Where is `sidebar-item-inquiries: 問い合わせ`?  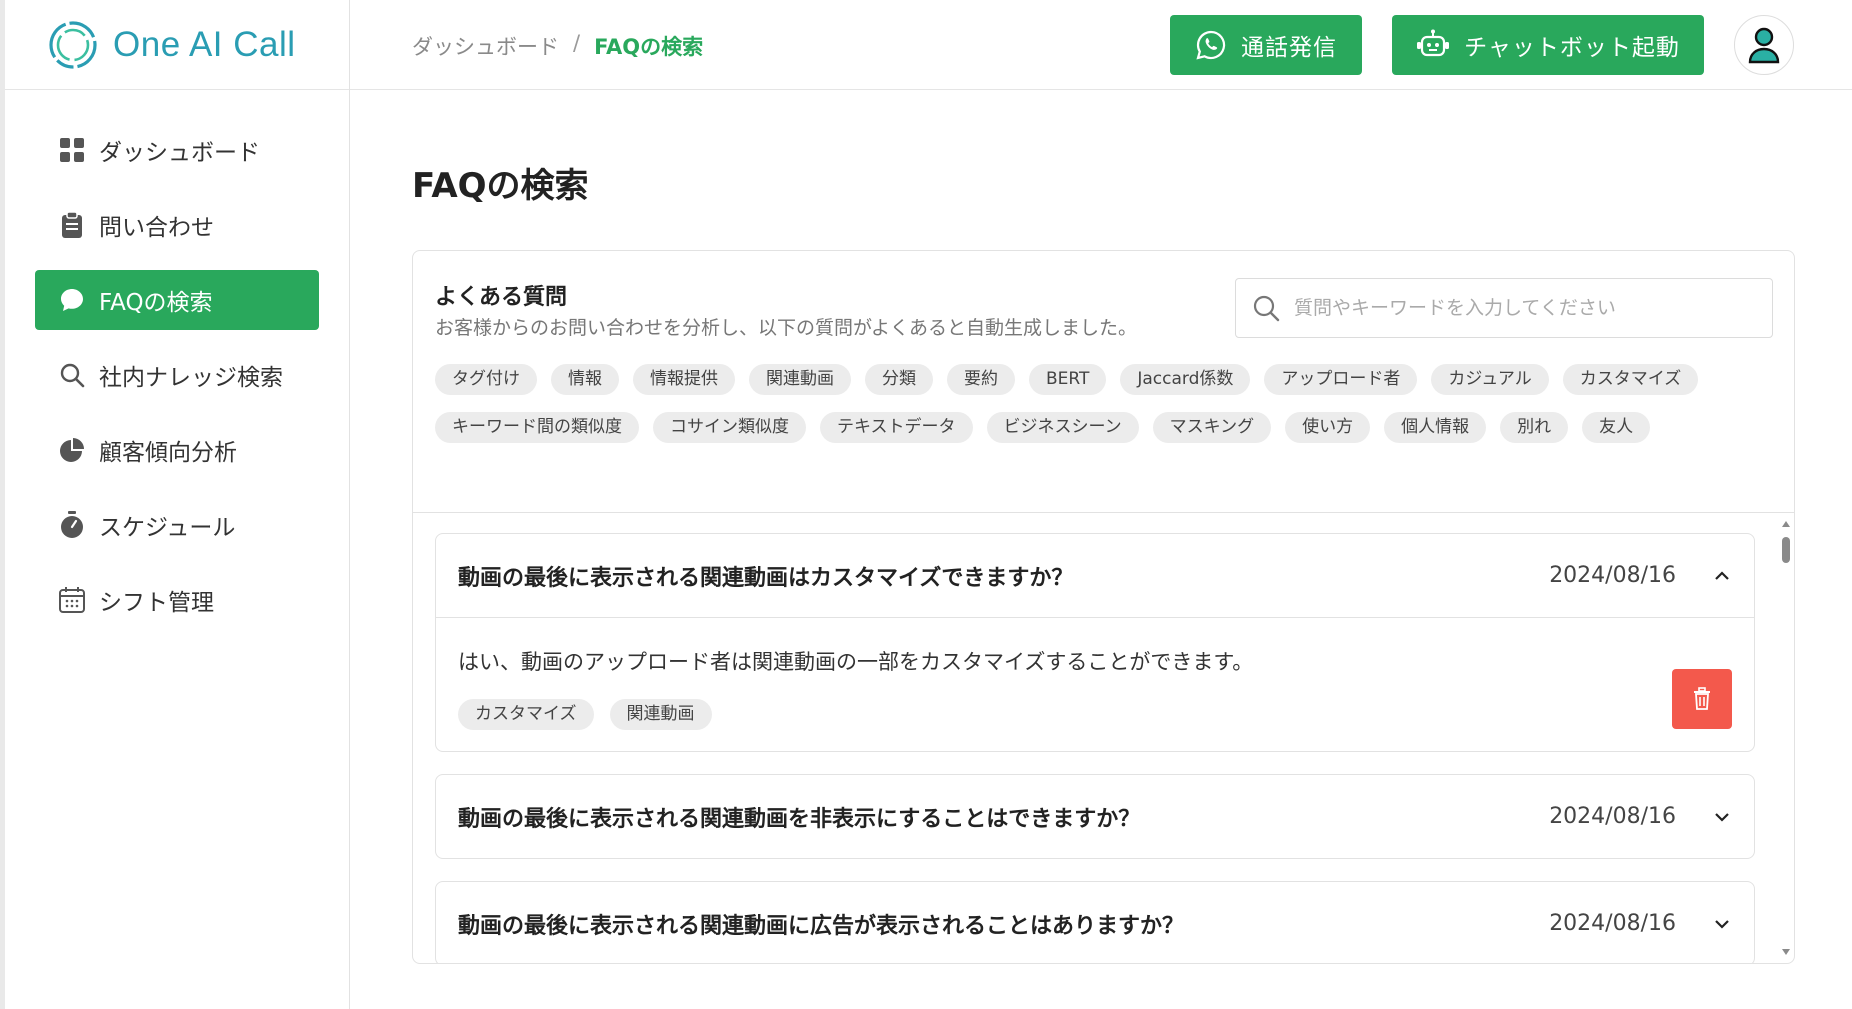
sidebar-item-inquiries: 問い合わせ is located at coordinates (177, 225).